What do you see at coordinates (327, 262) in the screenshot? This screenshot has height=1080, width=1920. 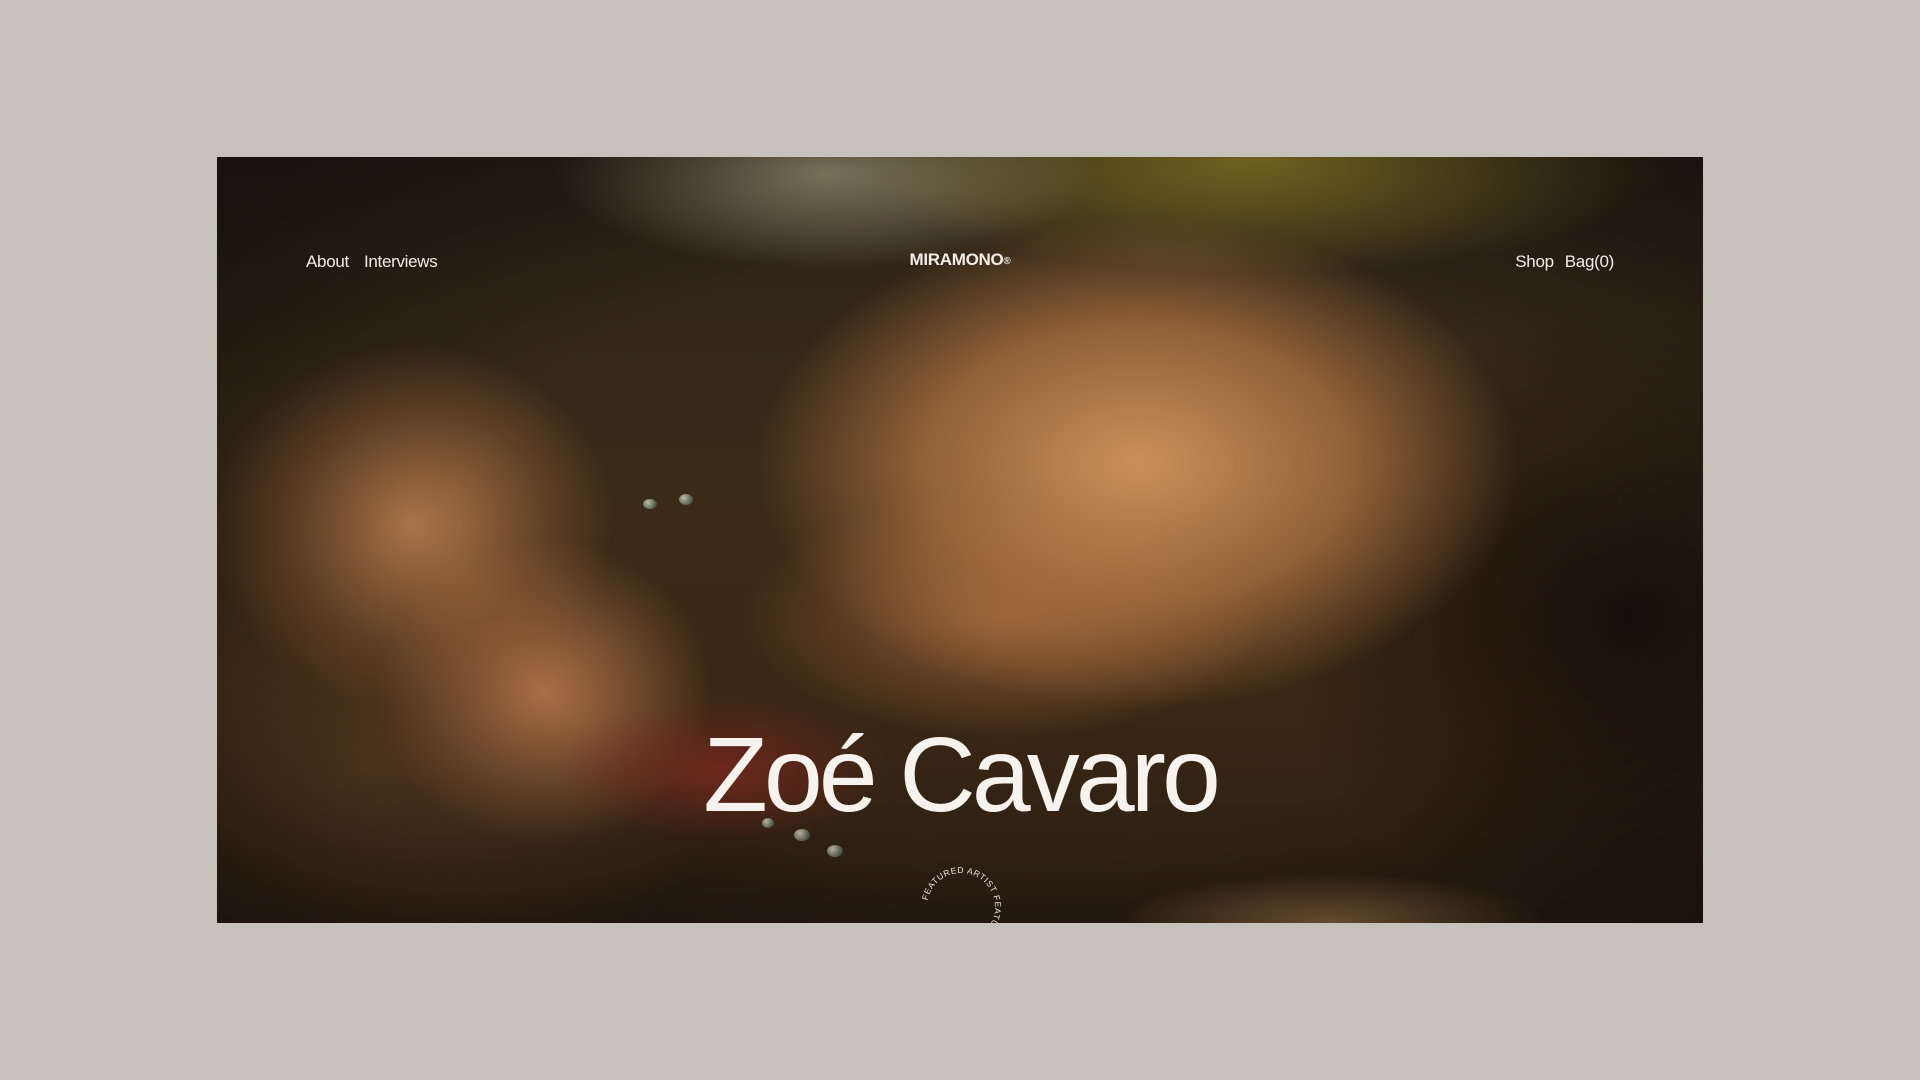 I see `nav-link-about: About` at bounding box center [327, 262].